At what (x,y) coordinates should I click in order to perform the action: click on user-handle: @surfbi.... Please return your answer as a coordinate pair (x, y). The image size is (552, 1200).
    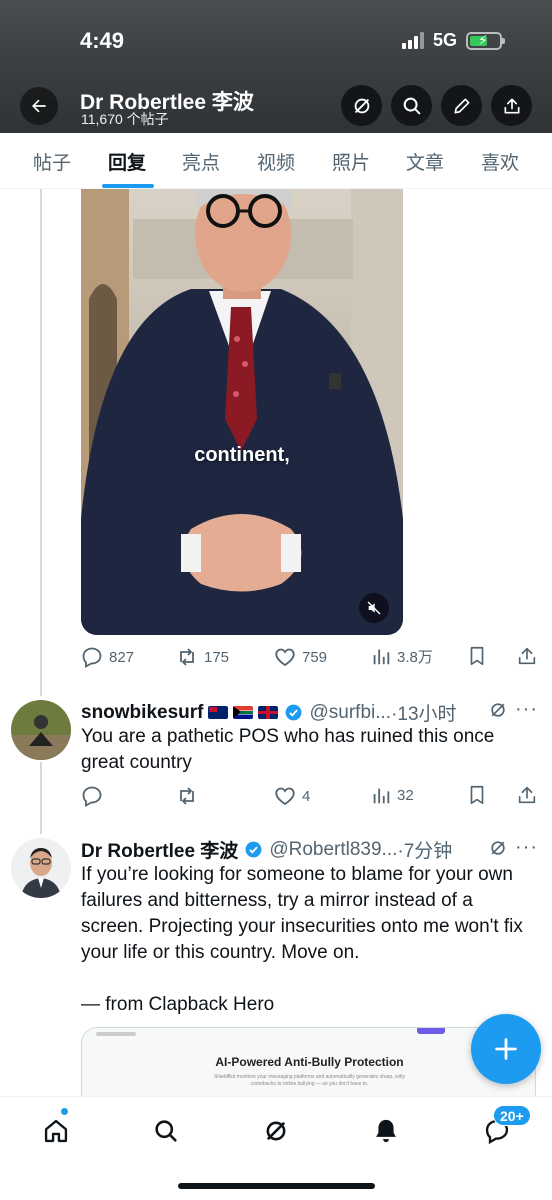
    Looking at the image, I should click on (350, 713).